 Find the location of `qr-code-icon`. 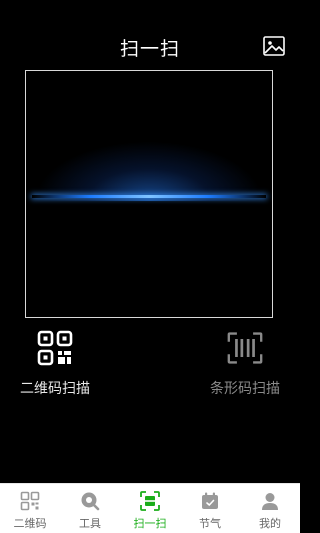

qr-code-icon is located at coordinates (55, 348).